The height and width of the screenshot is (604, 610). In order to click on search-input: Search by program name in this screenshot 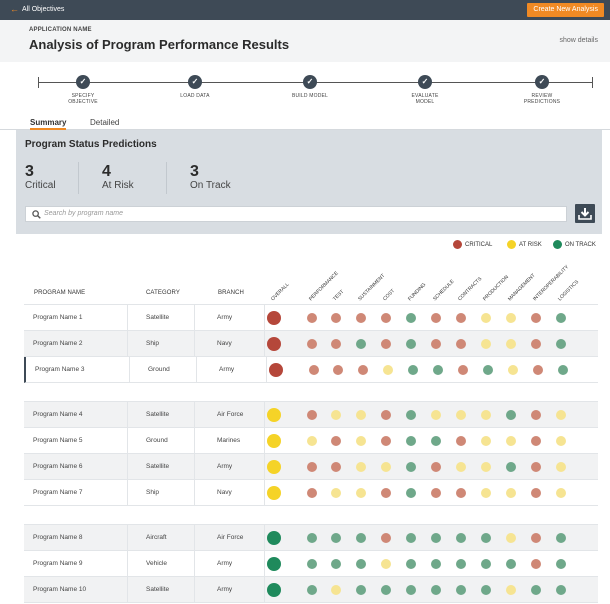, I will do `click(296, 214)`.